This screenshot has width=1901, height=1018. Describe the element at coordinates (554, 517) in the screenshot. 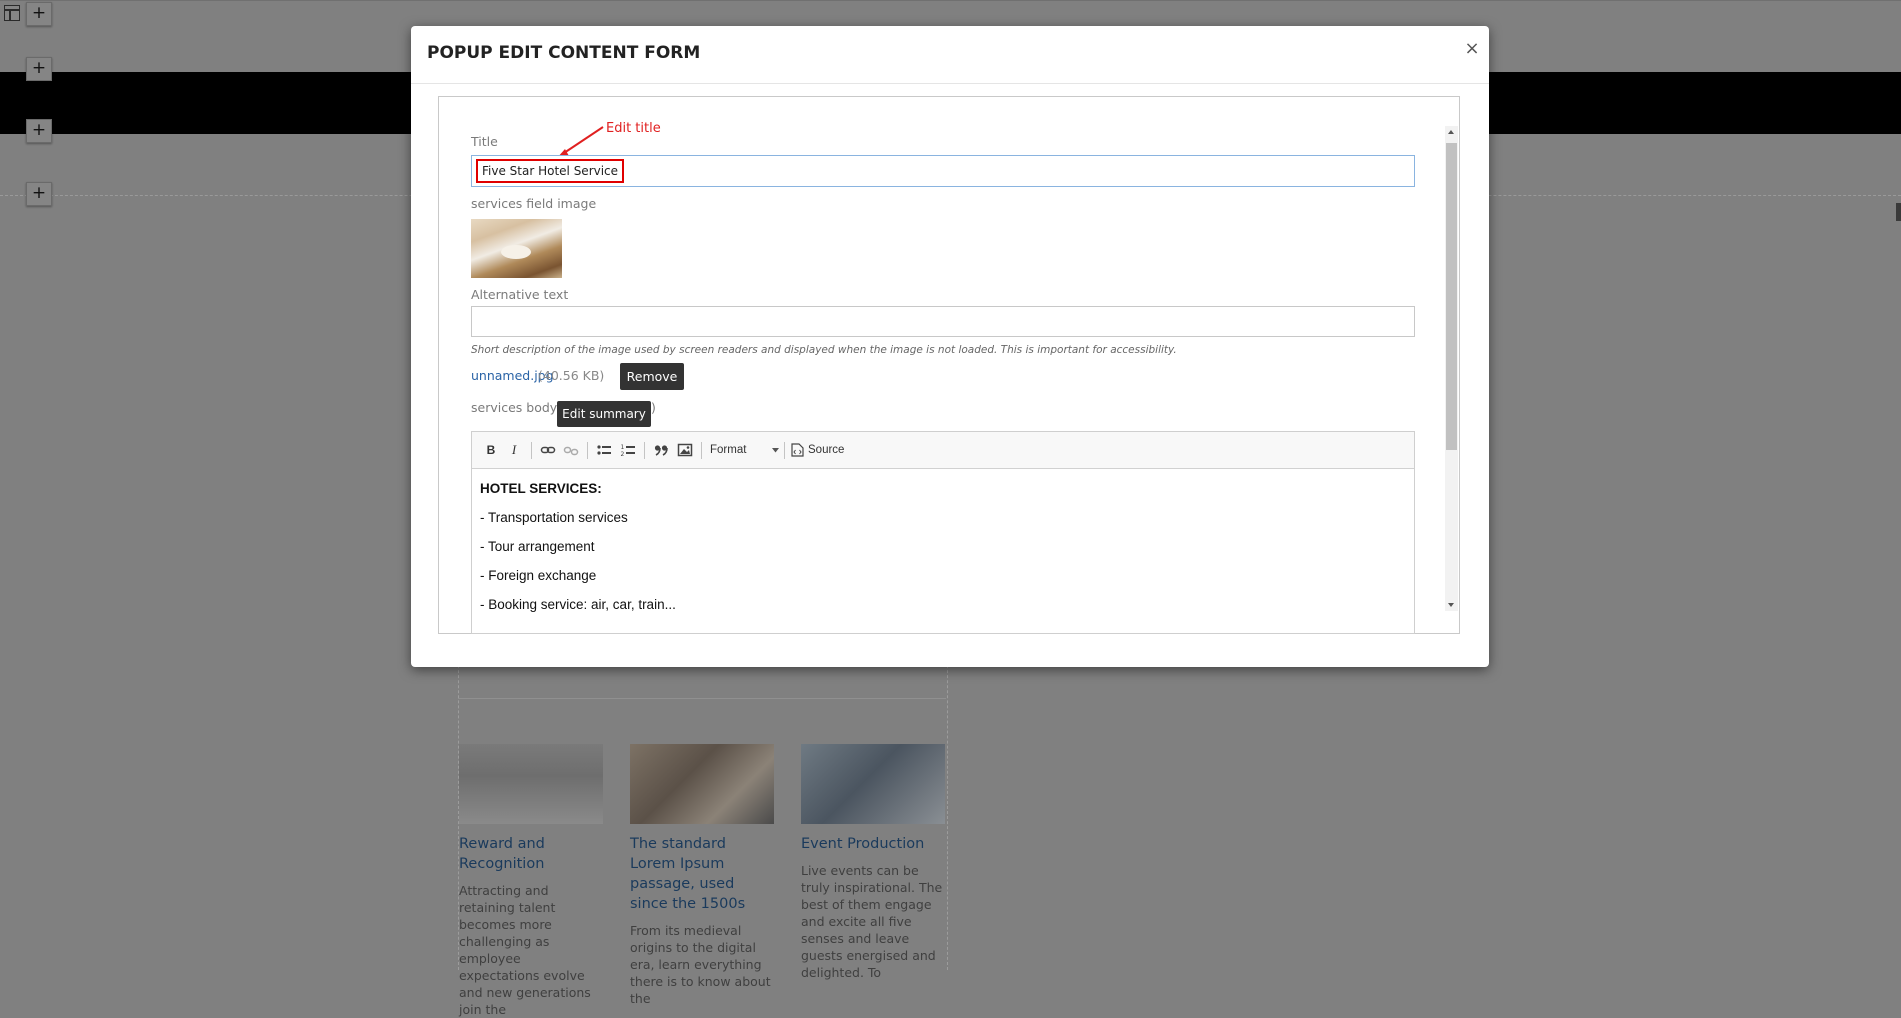

I see `editor-line: - Transportation services` at that location.